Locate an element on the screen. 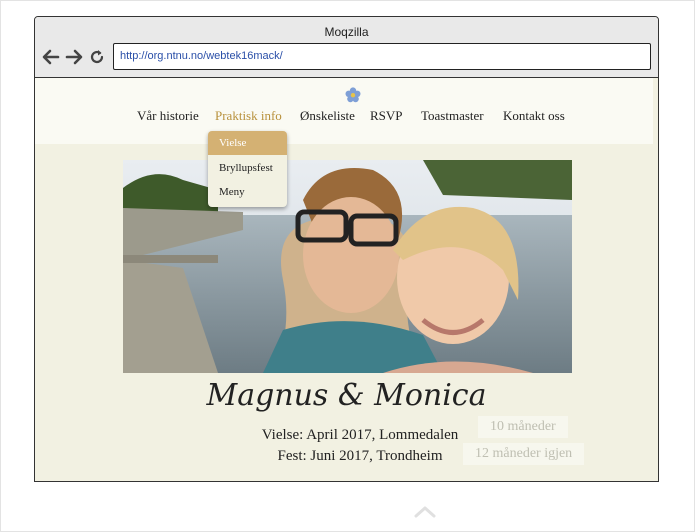  ceremony-info: Vielse: April 2017, Lommedalen is located at coordinates (360, 435).